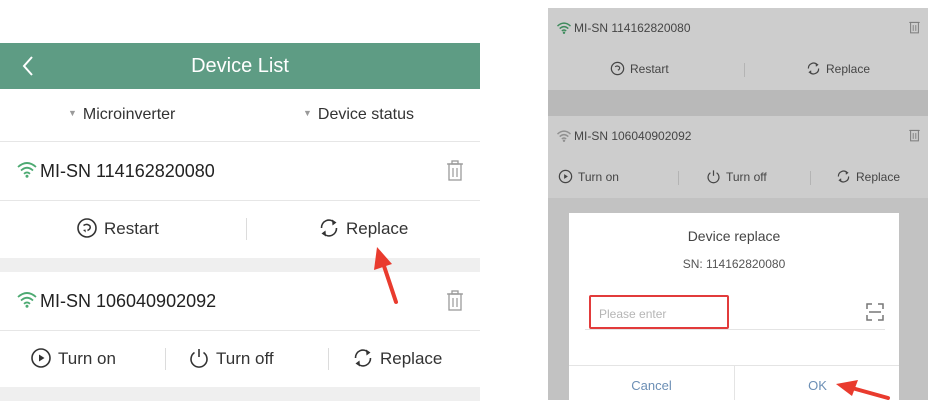 This screenshot has width=935, height=401. What do you see at coordinates (734, 236) in the screenshot?
I see `dialog-title: Device replace` at bounding box center [734, 236].